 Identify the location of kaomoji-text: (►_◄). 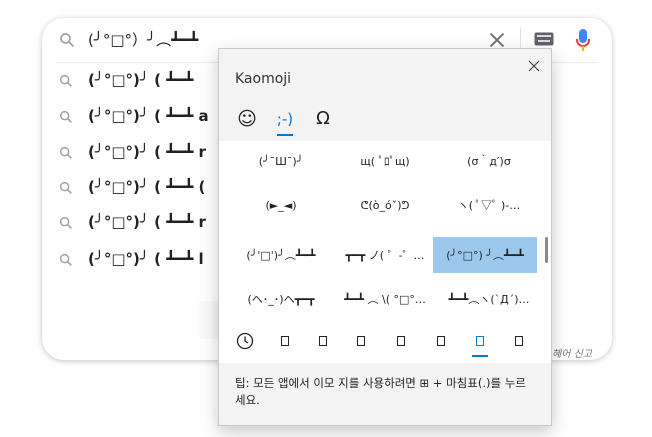
(281, 205).